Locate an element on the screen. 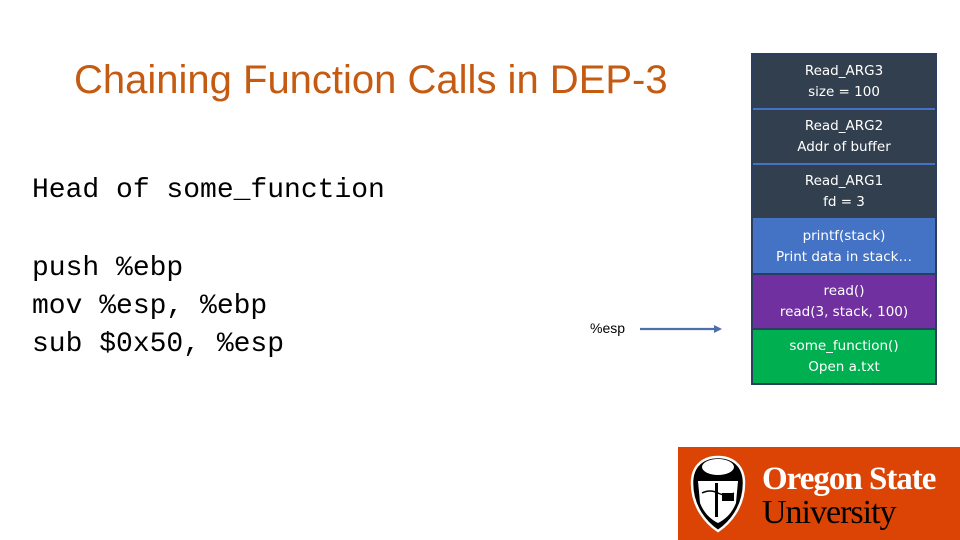  stack-cell-title: Read_ARG3 is located at coordinates (844, 70).